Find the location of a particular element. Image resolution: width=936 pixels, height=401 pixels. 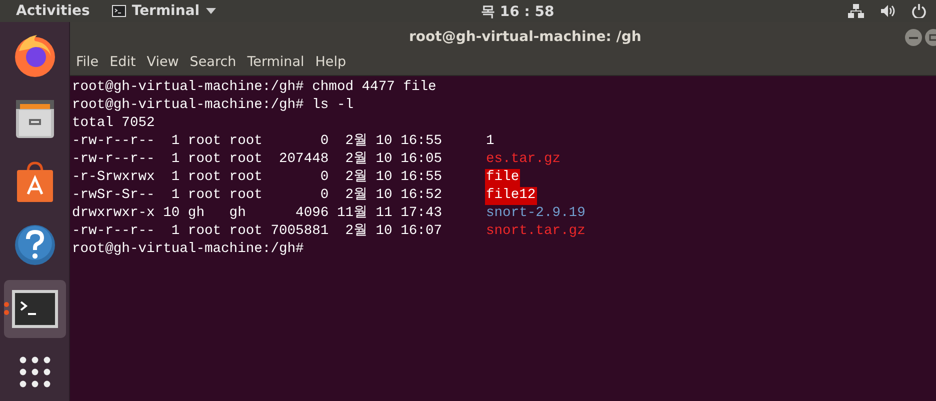

file-name: file12 is located at coordinates (511, 196).